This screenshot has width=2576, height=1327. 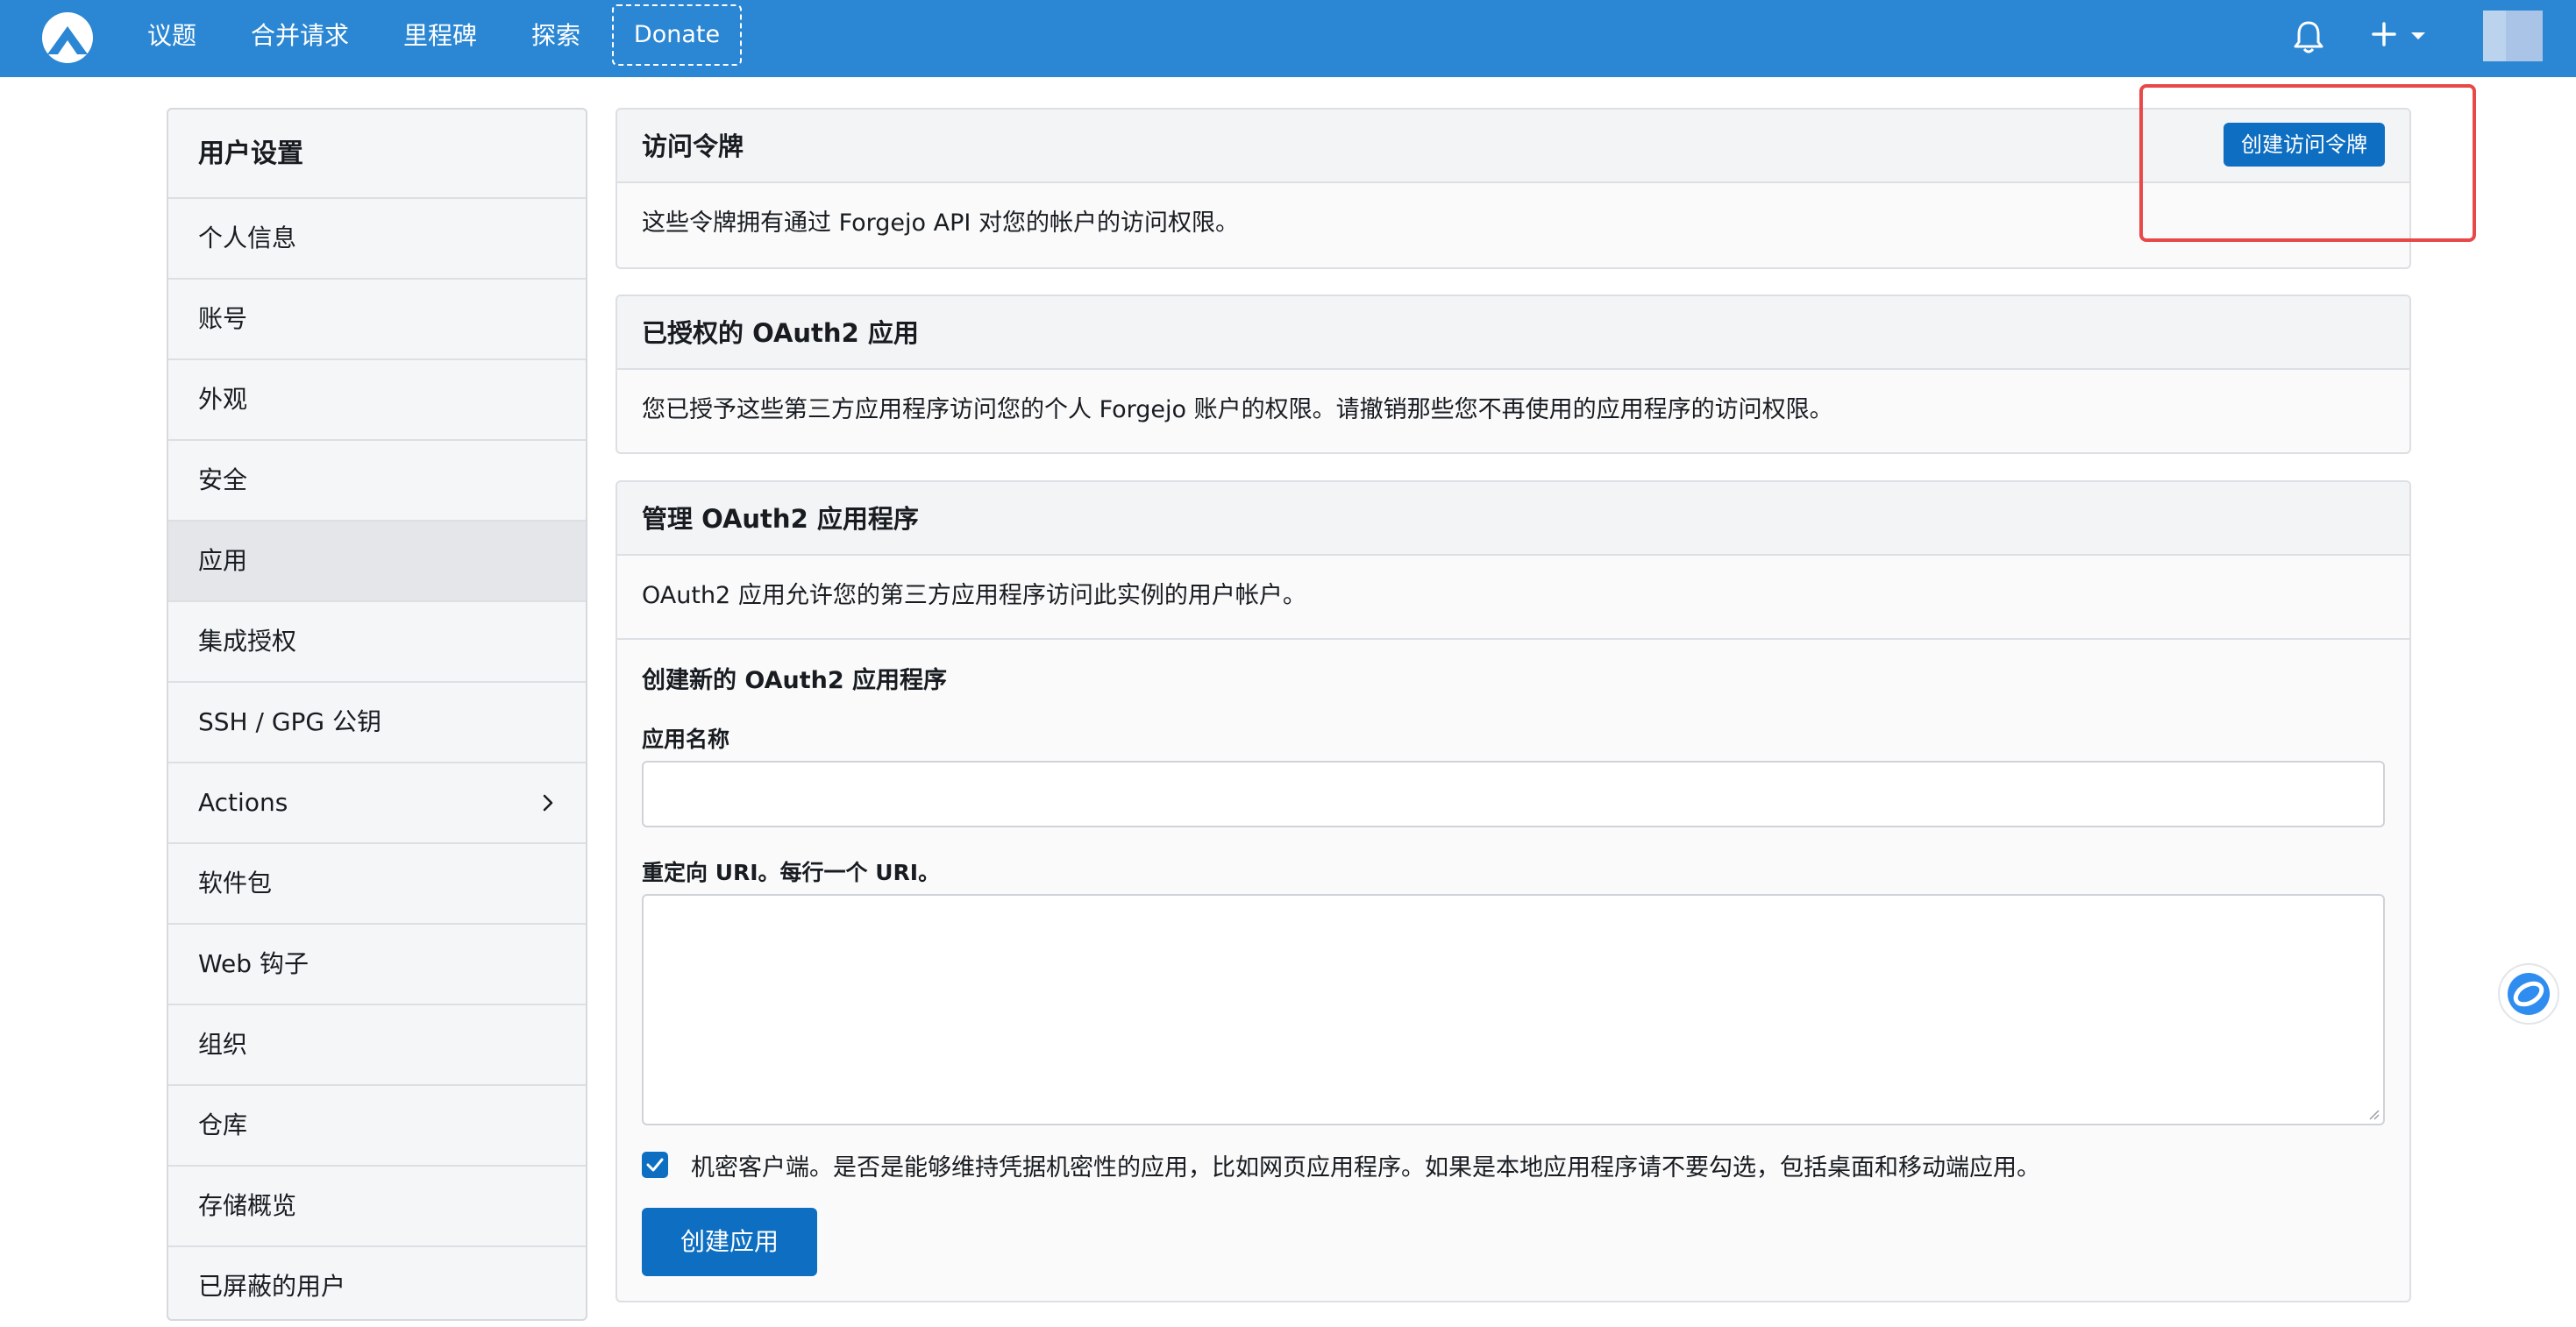 I want to click on sidebar-item-label: 已屏蔽的用户, so click(x=272, y=1286).